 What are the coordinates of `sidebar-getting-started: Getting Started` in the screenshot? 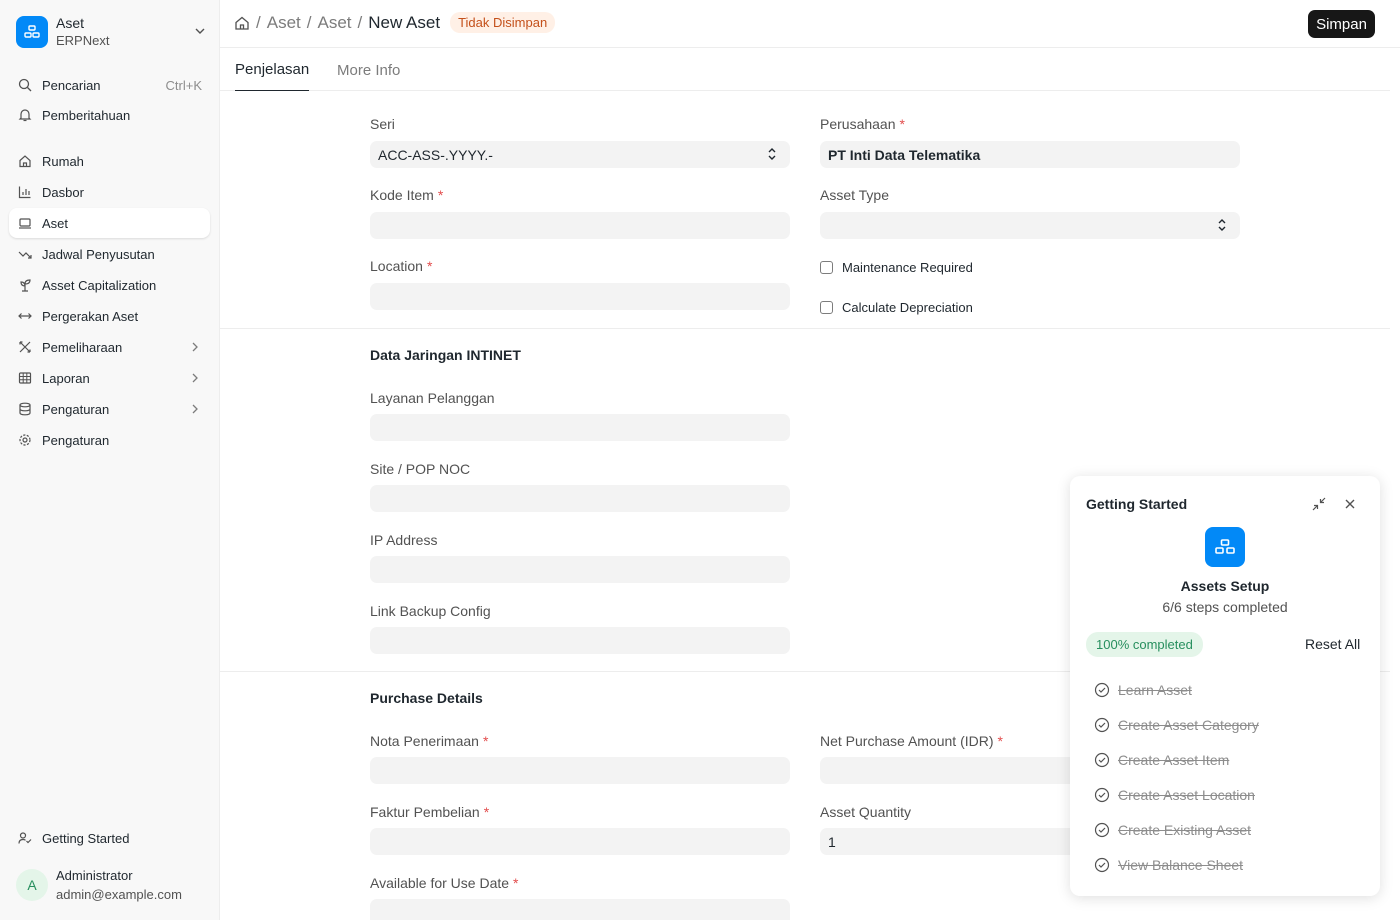 It's located at (109, 838).